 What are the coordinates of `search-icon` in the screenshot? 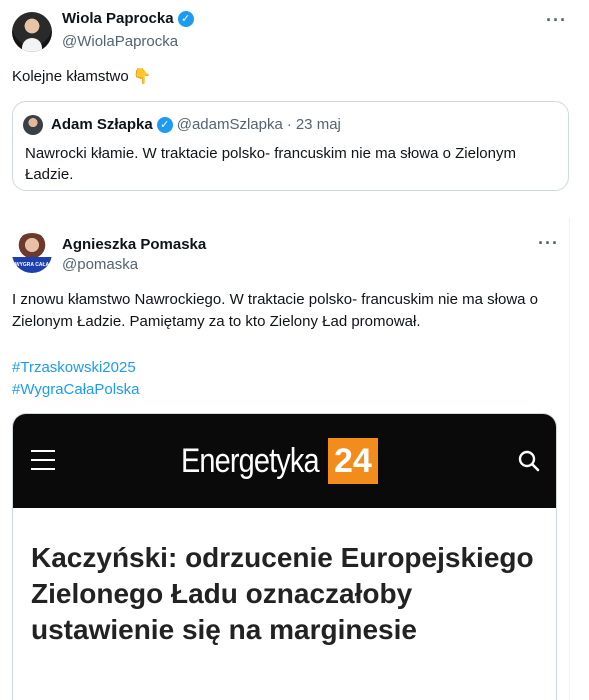 It's located at (529, 461).